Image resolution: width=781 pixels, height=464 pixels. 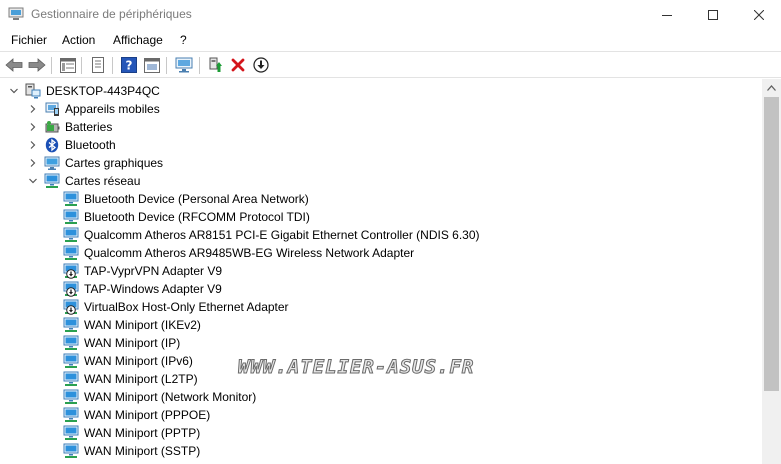 I want to click on network-adapter-item-label: WAN Miniport (IP), so click(x=132, y=343).